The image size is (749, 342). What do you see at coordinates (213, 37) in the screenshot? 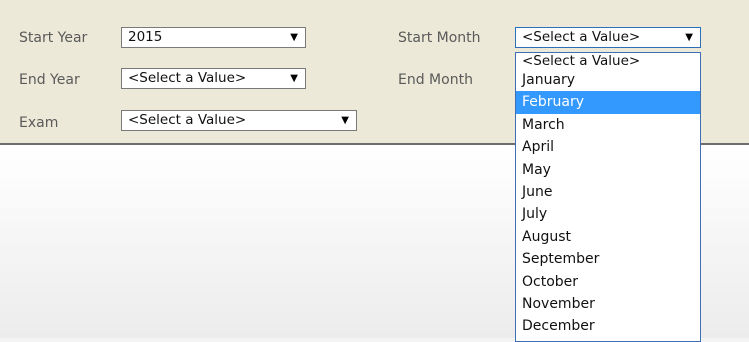
I see `start-year-select: 2015 ▼` at bounding box center [213, 37].